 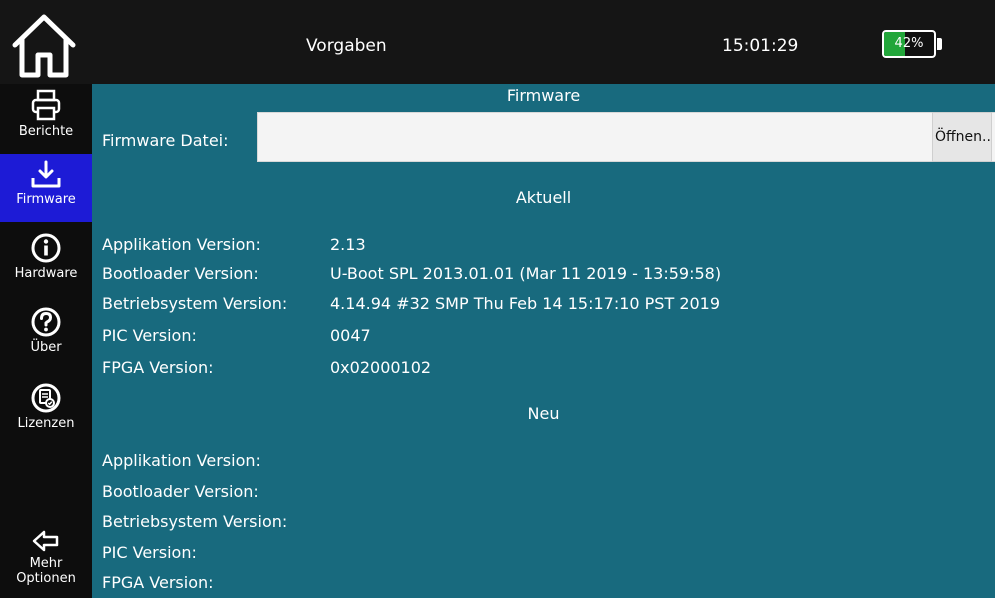 What do you see at coordinates (158, 582) in the screenshot?
I see `new-fpga-version-label: FPGA Version:` at bounding box center [158, 582].